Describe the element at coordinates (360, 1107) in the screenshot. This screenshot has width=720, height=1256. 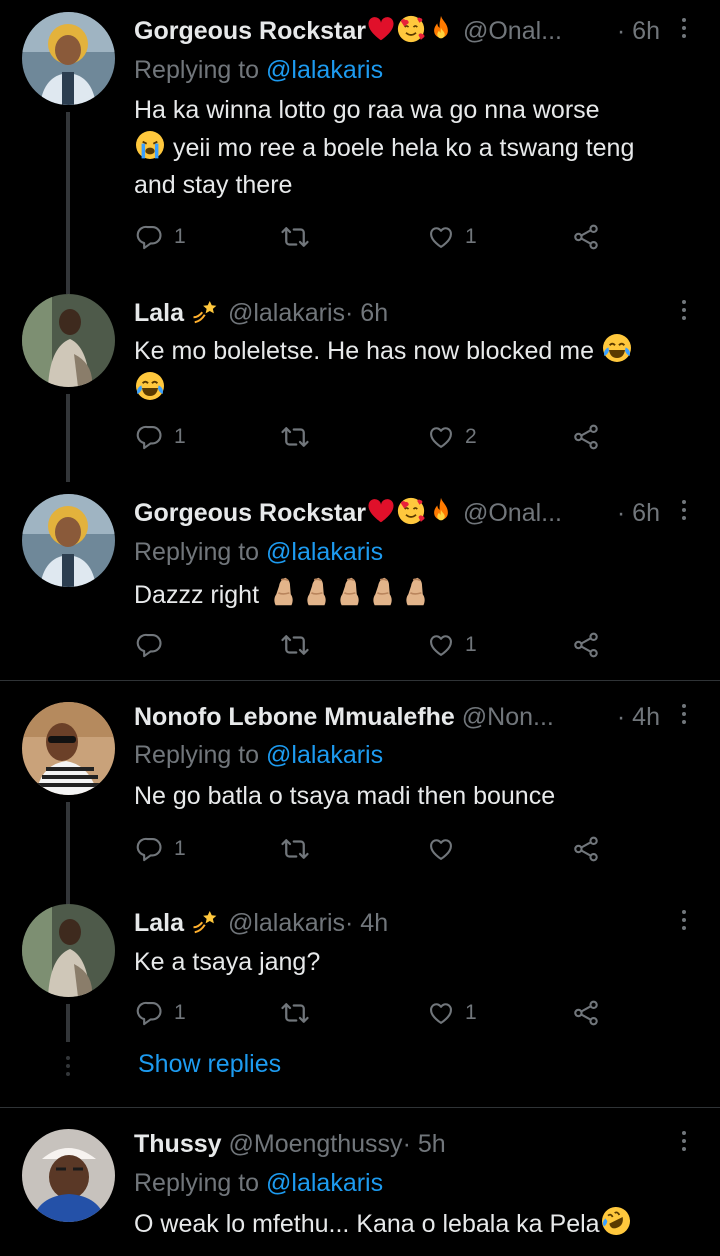
I see `divider` at that location.